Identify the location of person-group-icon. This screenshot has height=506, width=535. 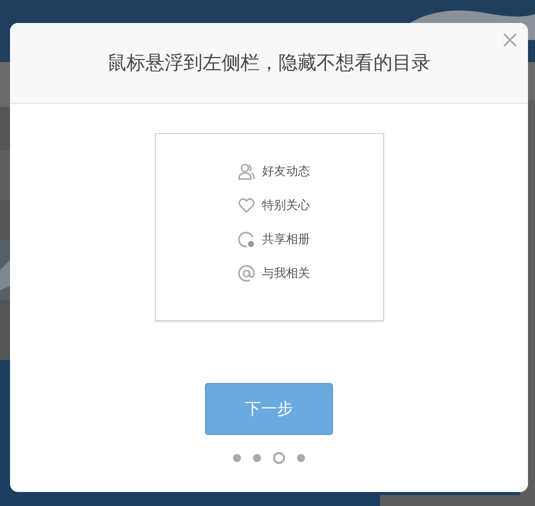
(246, 171).